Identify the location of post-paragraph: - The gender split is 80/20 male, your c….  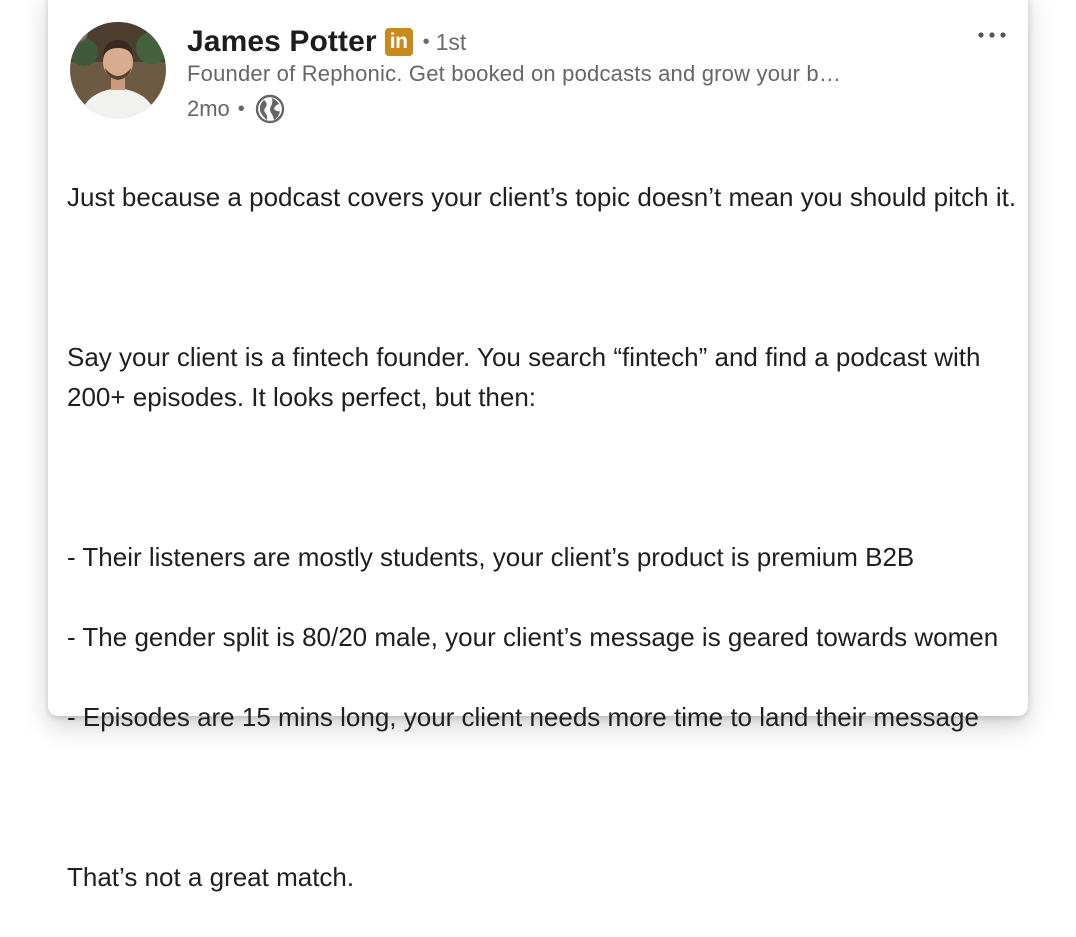
(533, 637).